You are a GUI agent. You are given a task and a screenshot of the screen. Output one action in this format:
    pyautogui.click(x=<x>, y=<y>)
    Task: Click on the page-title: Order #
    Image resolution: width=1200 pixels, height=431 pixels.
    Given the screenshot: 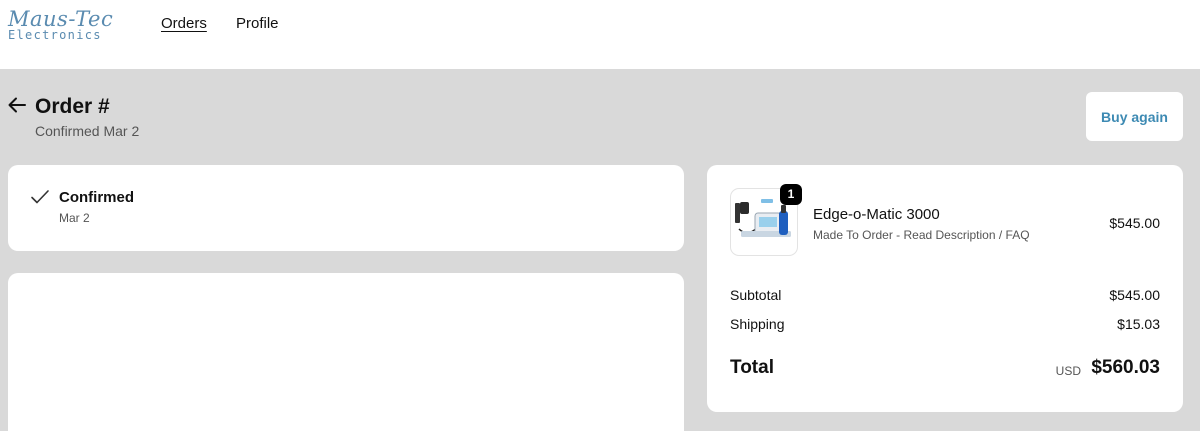 What is the action you would take?
    pyautogui.click(x=72, y=106)
    